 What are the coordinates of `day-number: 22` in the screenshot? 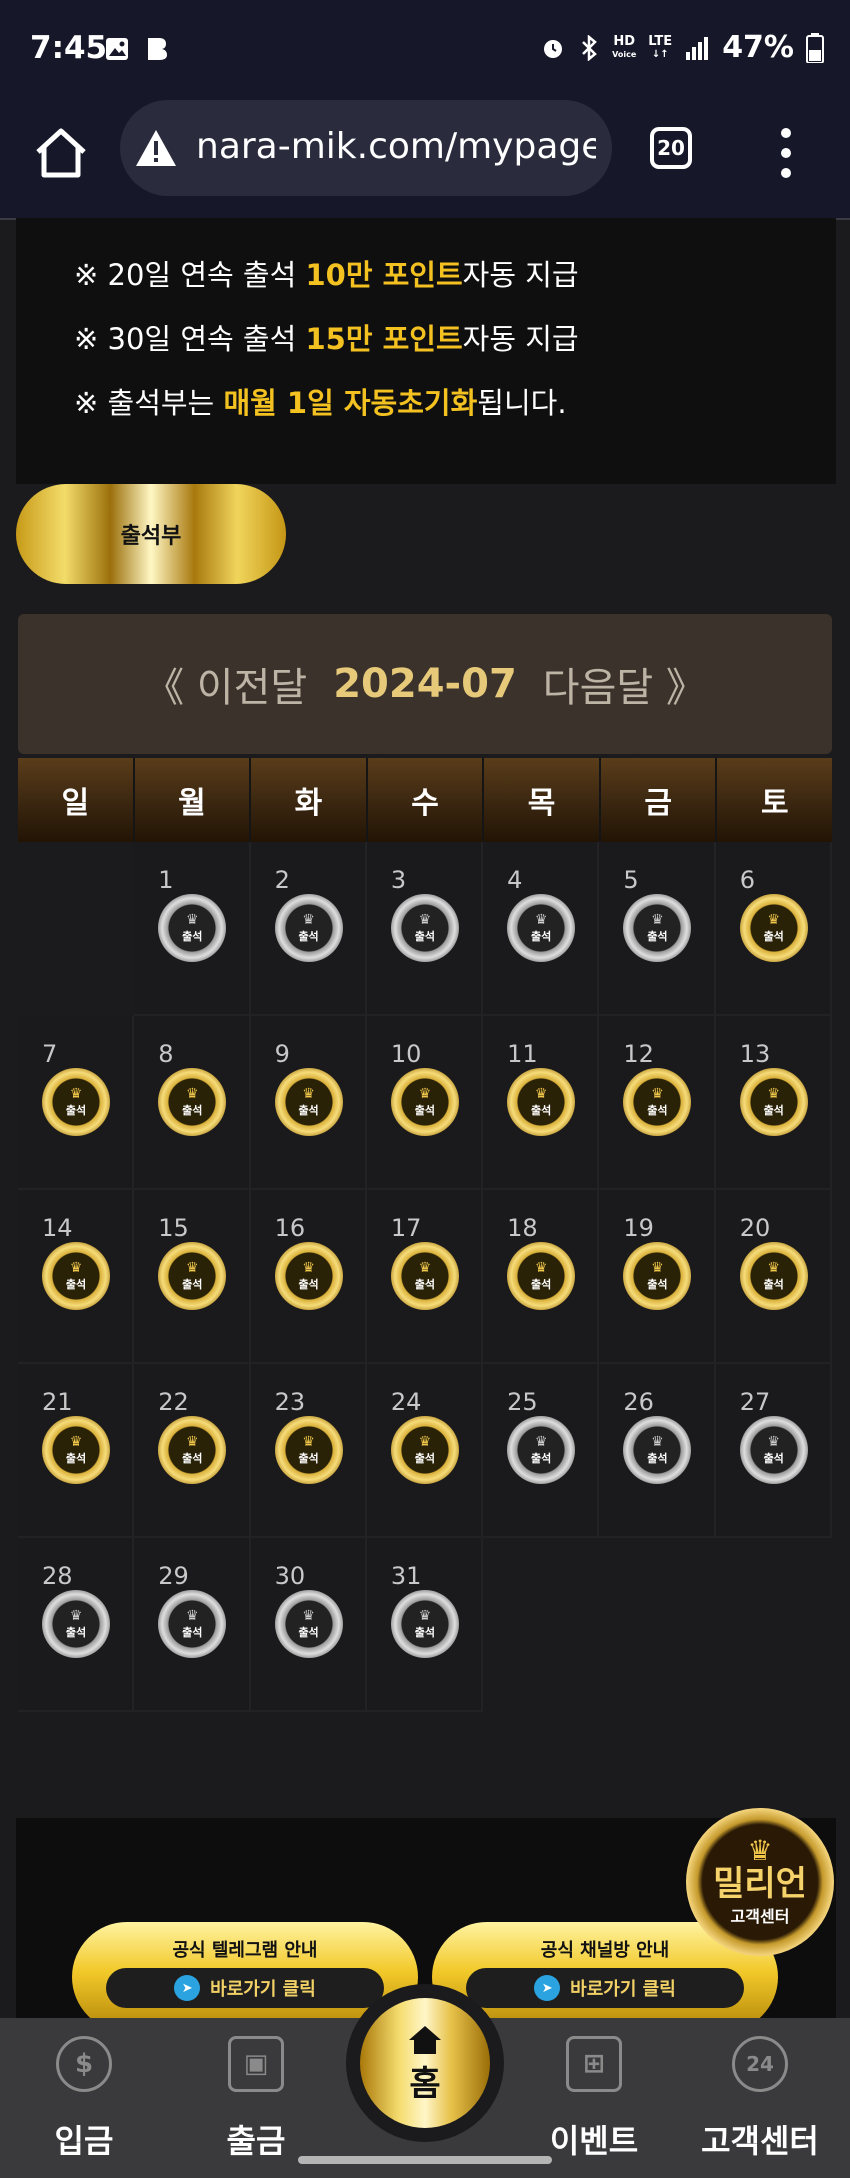 It's located at (173, 1402).